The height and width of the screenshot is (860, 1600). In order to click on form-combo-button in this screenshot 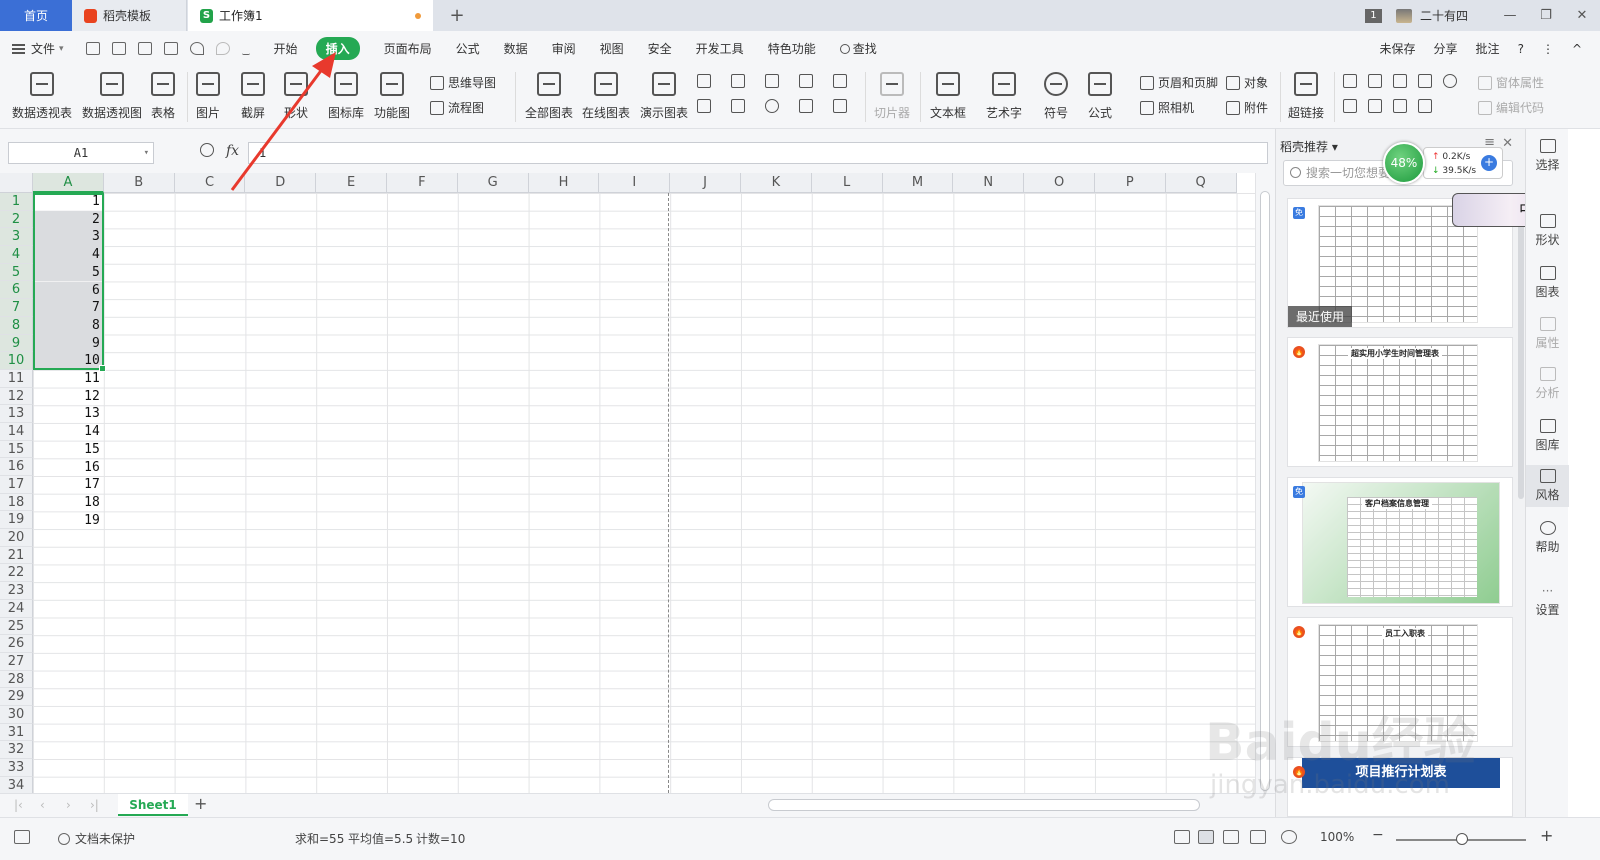, I will do `click(1377, 106)`.